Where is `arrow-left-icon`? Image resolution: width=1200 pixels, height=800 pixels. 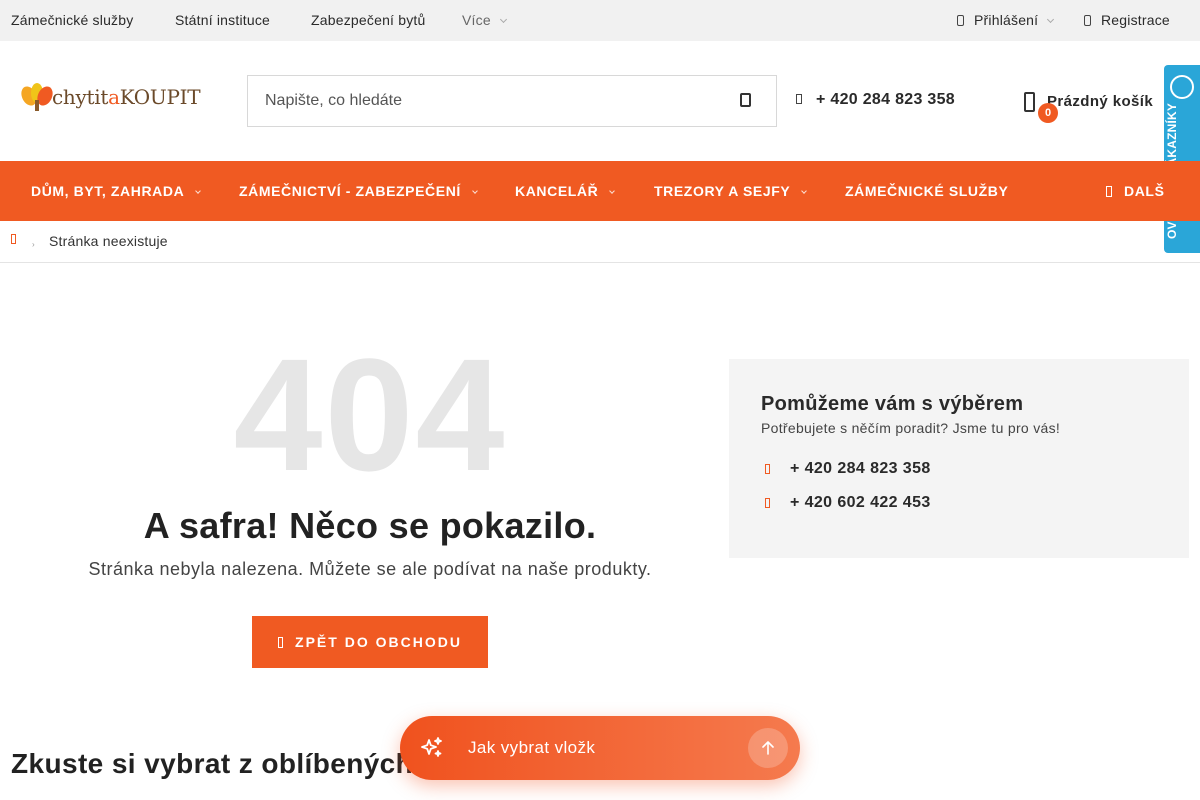
arrow-left-icon is located at coordinates (281, 642).